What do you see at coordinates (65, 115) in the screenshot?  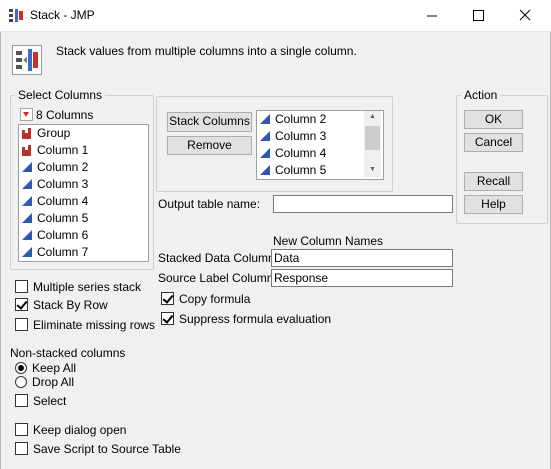 I see `column-count-label: 8 Columns` at bounding box center [65, 115].